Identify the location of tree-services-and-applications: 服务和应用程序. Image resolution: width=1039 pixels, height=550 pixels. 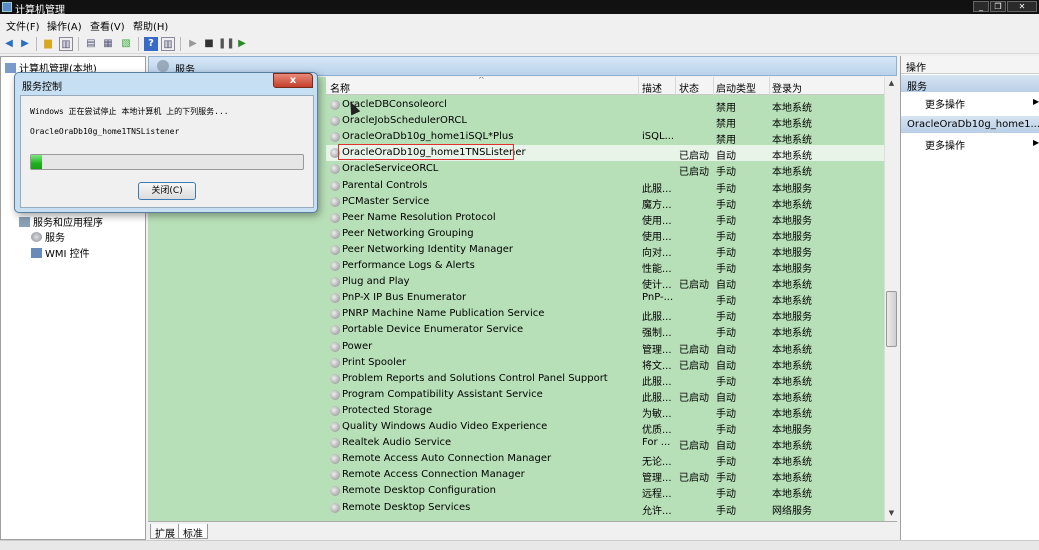
(61, 221).